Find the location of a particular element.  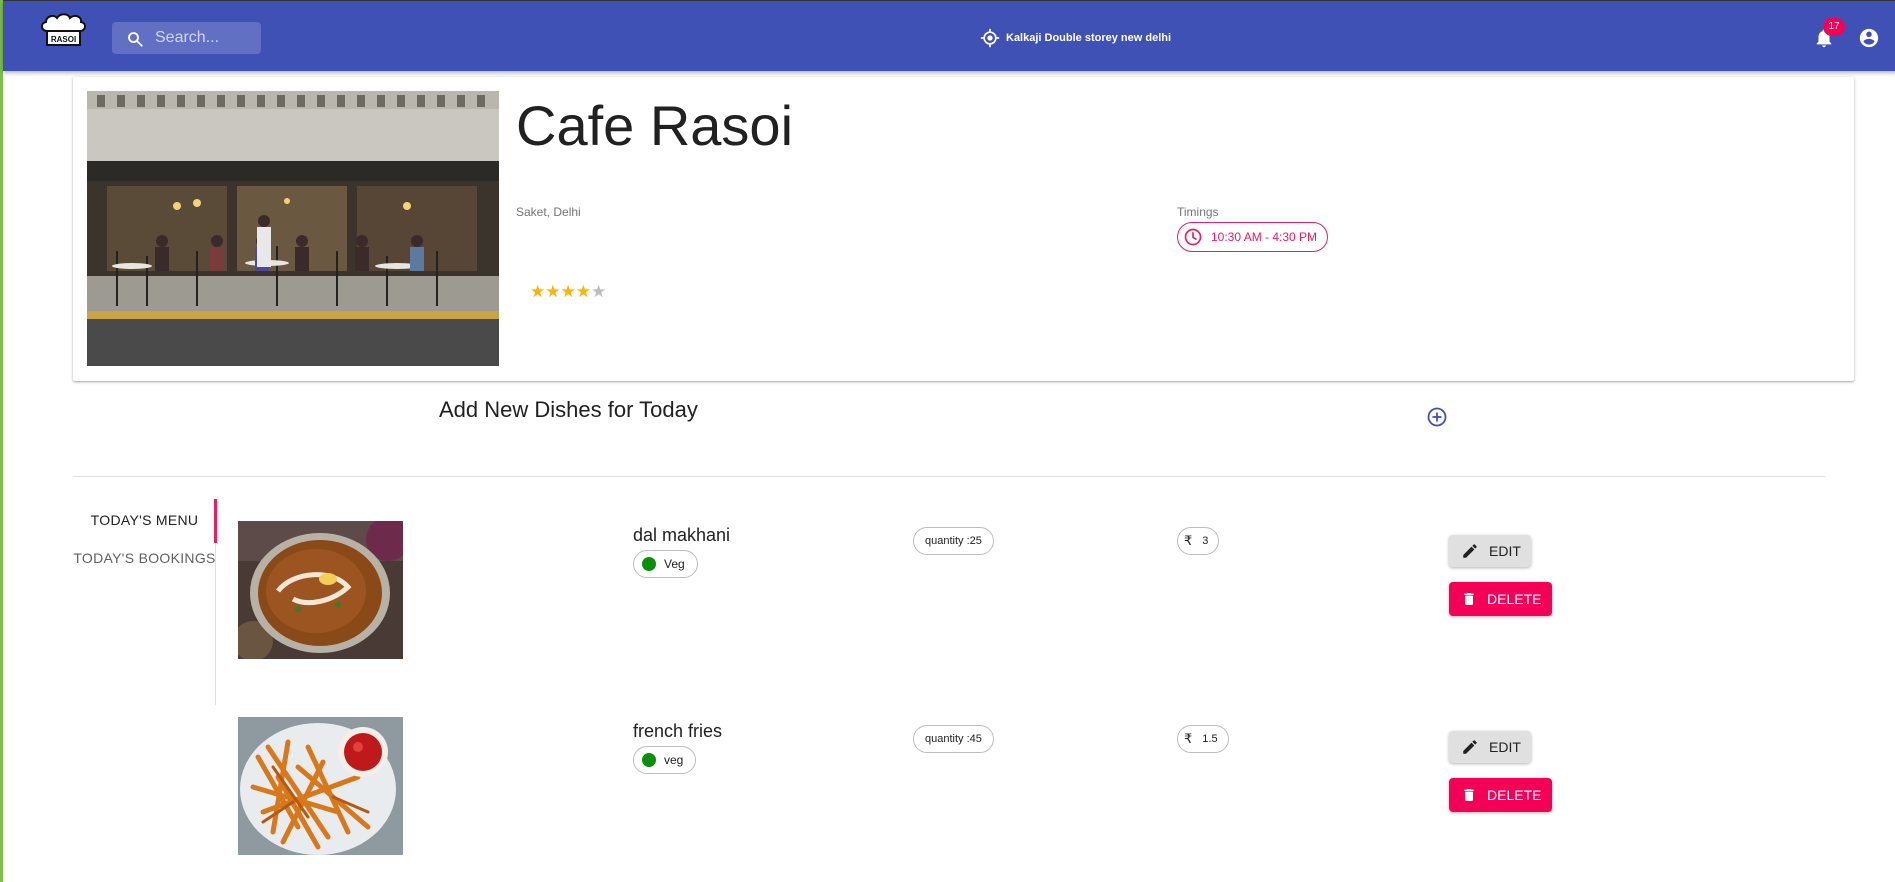

section-divider is located at coordinates (949, 476).